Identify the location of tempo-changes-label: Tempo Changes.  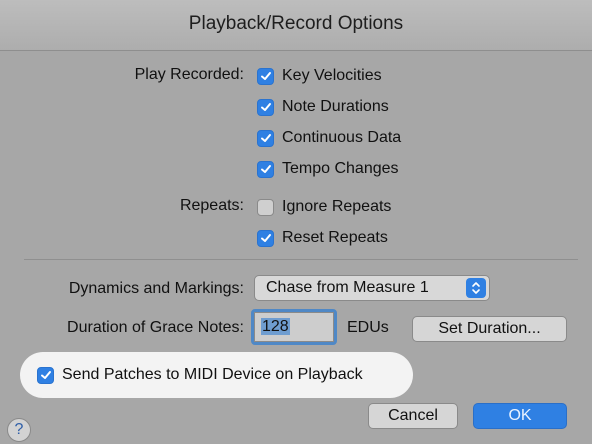
(340, 168).